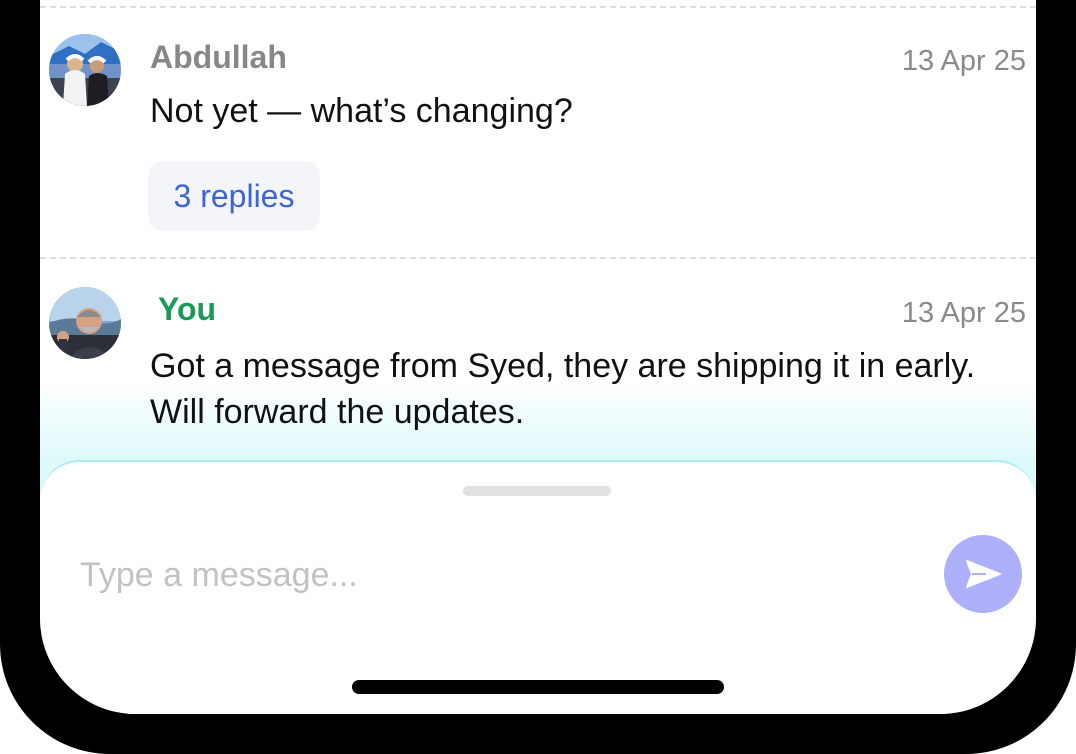 Image resolution: width=1076 pixels, height=754 pixels. Describe the element at coordinates (361, 111) in the screenshot. I see `message-text: Not yet — what’s changing?` at that location.